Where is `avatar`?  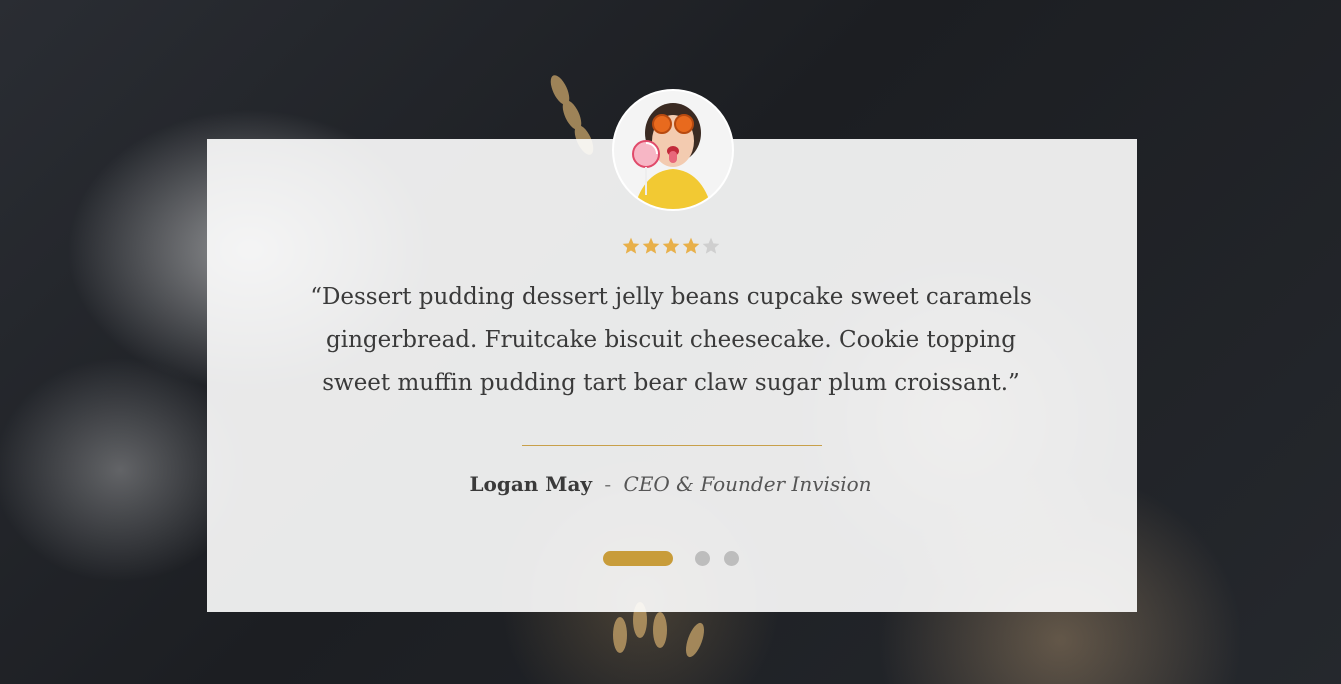 avatar is located at coordinates (673, 150).